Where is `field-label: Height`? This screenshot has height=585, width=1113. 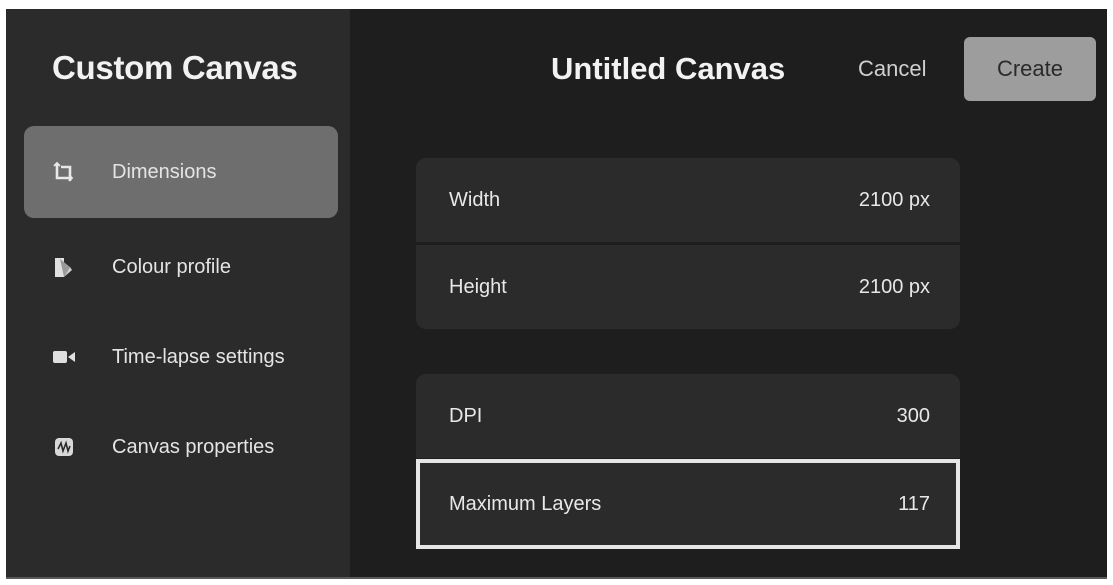 field-label: Height is located at coordinates (478, 286).